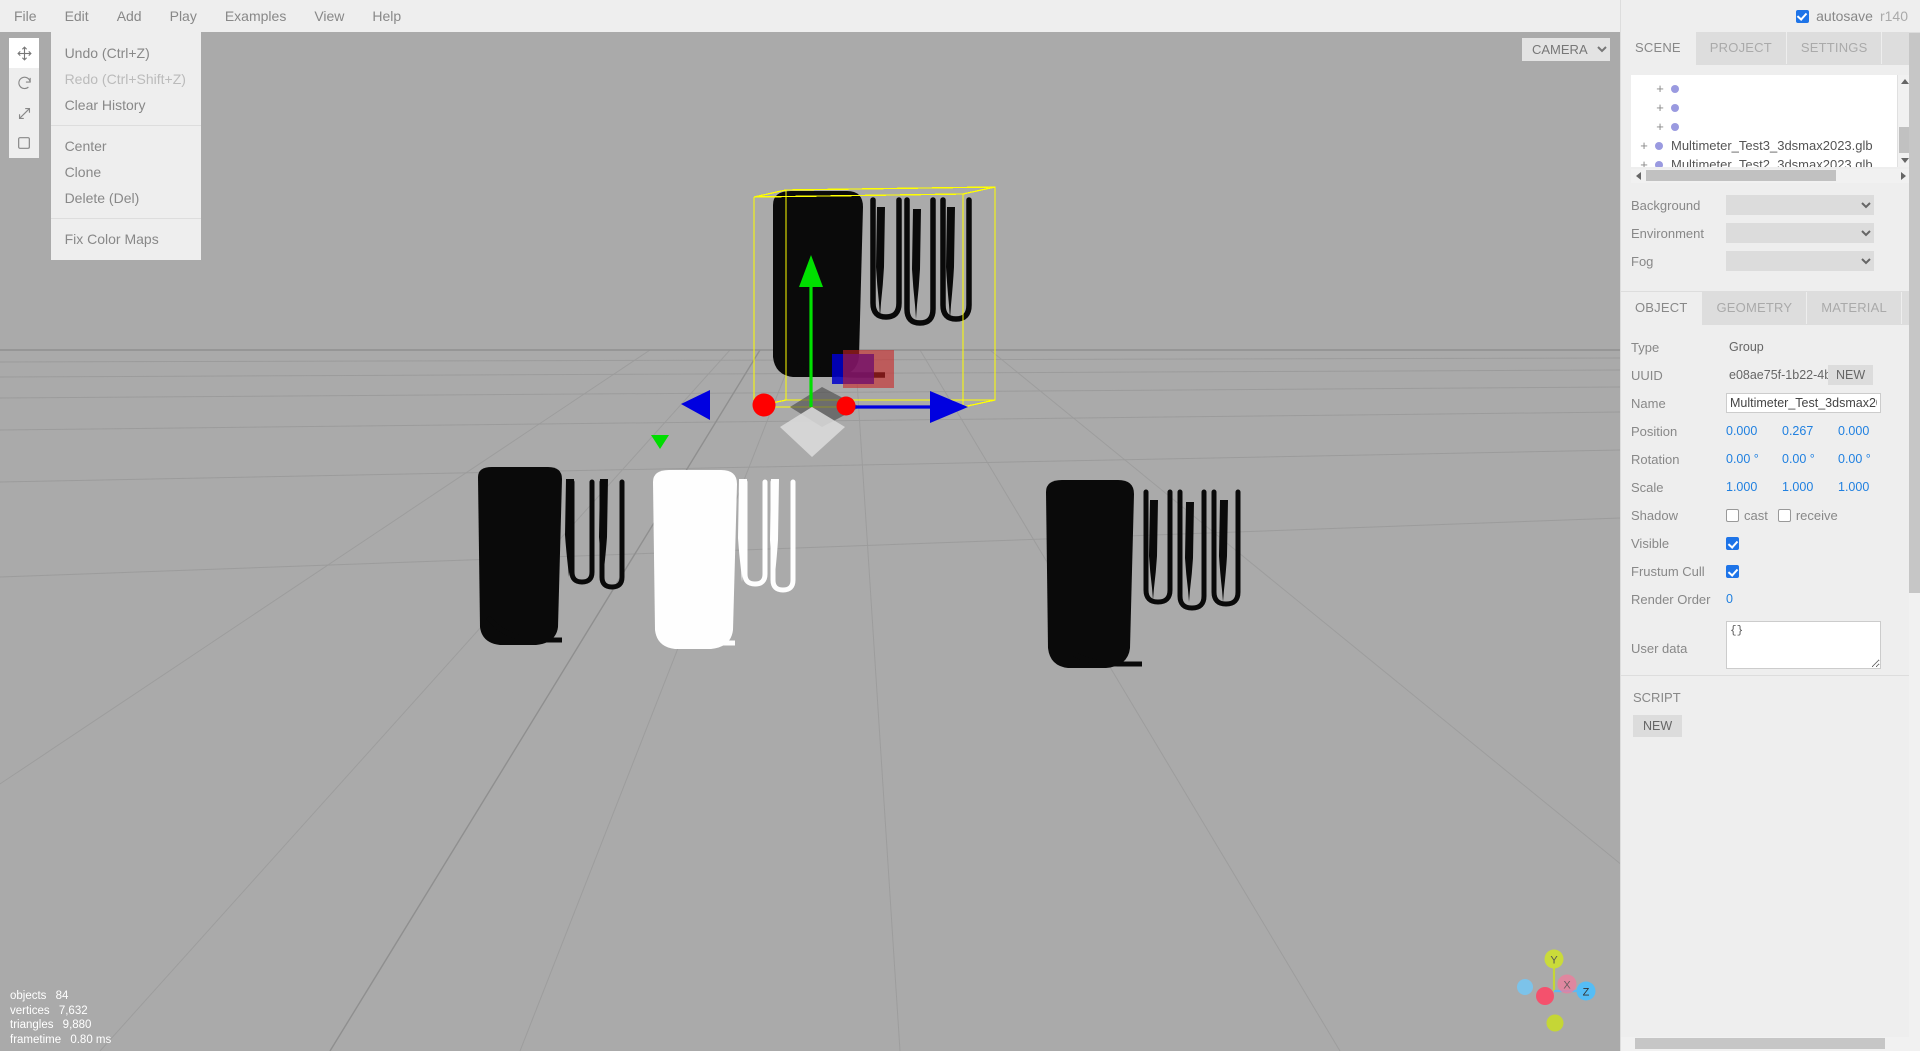 The height and width of the screenshot is (1051, 1920). Describe the element at coordinates (1668, 571) in the screenshot. I see `frustum-cull-label: Frustum Cull` at that location.